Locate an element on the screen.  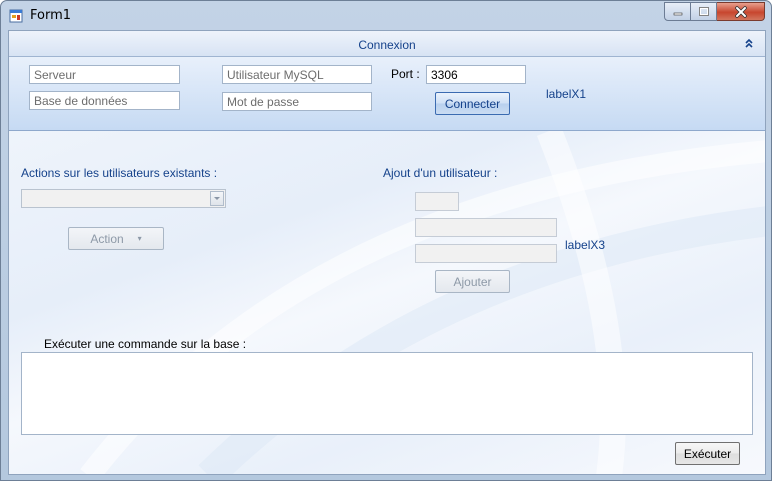
maximize-button is located at coordinates (704, 11).